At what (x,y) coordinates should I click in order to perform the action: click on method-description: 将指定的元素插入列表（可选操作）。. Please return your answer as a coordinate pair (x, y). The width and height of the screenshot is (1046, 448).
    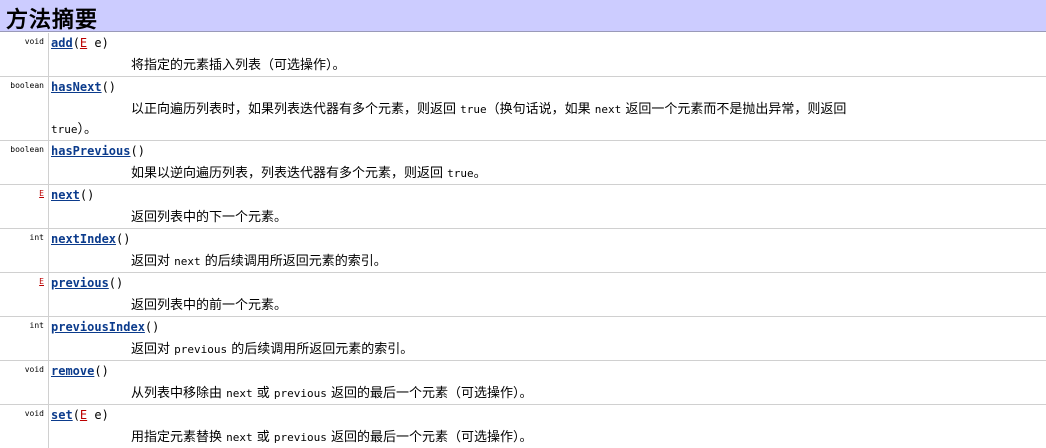
    Looking at the image, I should click on (238, 65).